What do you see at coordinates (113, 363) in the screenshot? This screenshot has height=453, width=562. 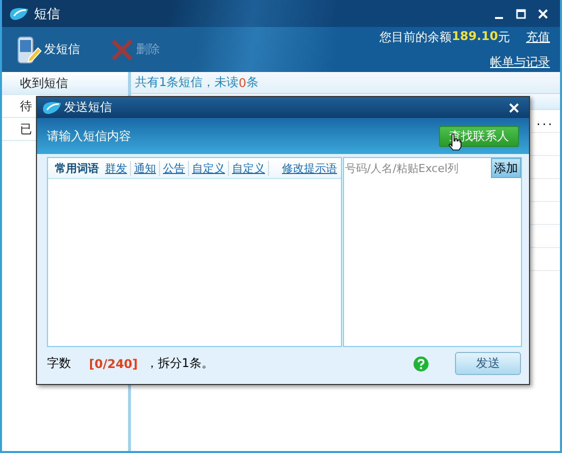 I see `char-count: [0/240]` at bounding box center [113, 363].